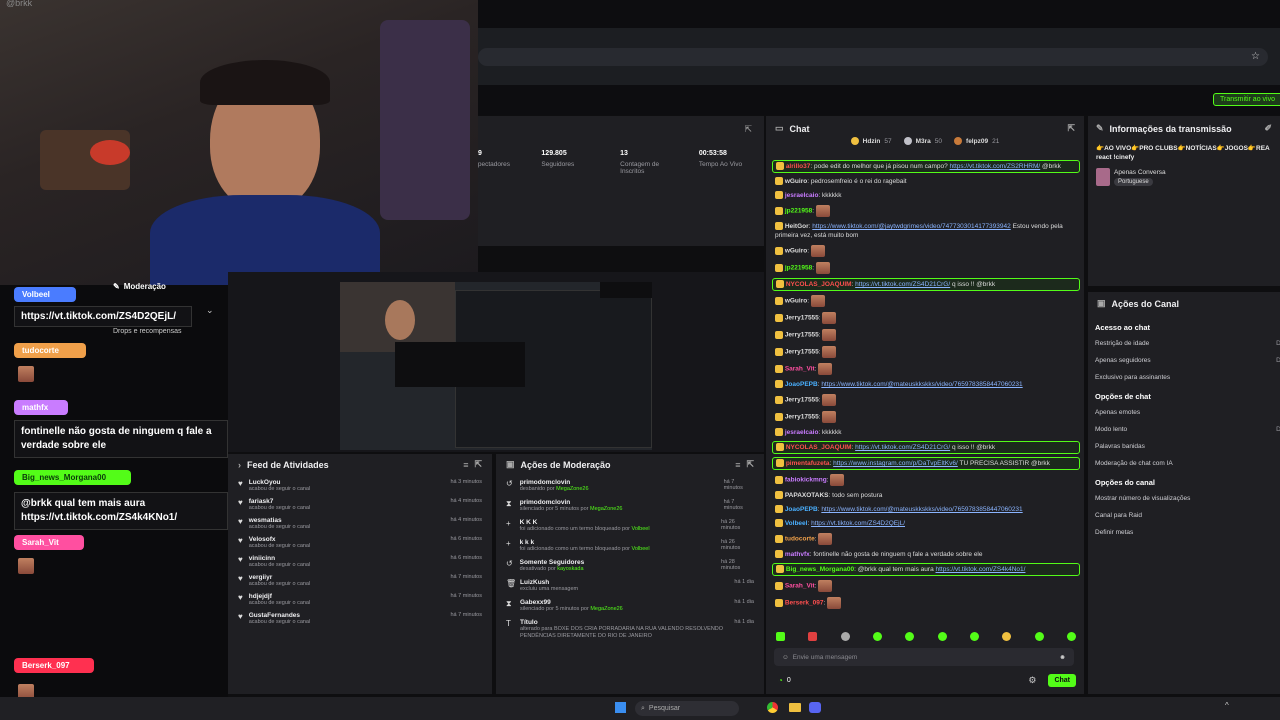  I want to click on chat-username: pimentafuzeta, so click(808, 463).